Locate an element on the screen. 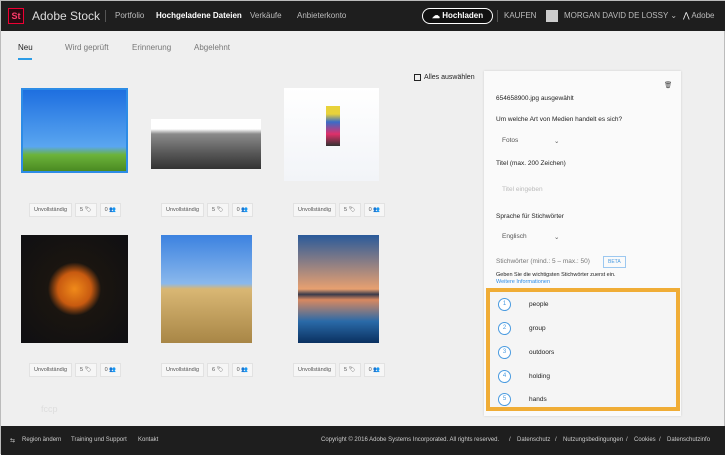 This screenshot has width=725, height=455. title-input: Titel eingeben is located at coordinates (522, 189).